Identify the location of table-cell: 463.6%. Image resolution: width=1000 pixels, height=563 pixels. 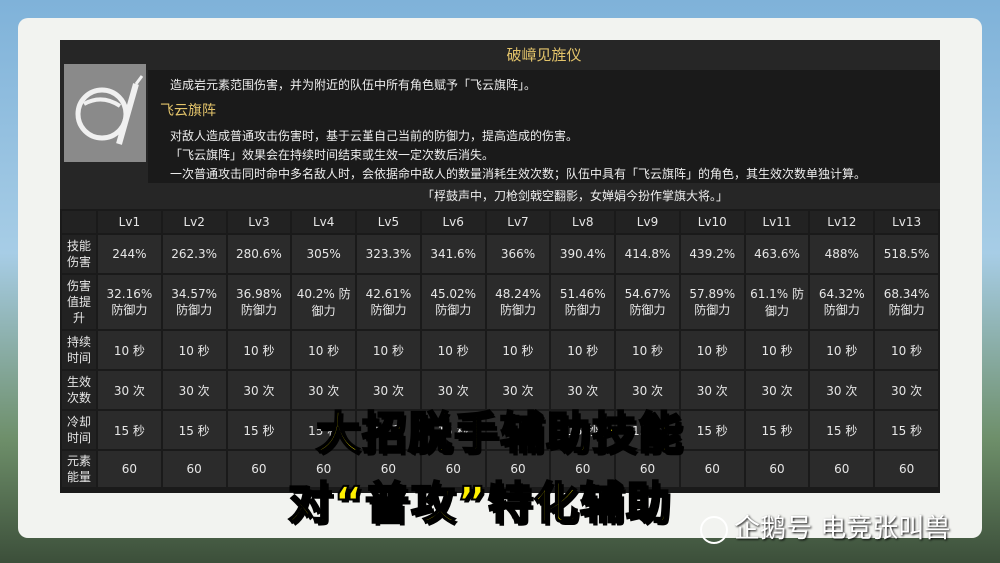
(777, 254).